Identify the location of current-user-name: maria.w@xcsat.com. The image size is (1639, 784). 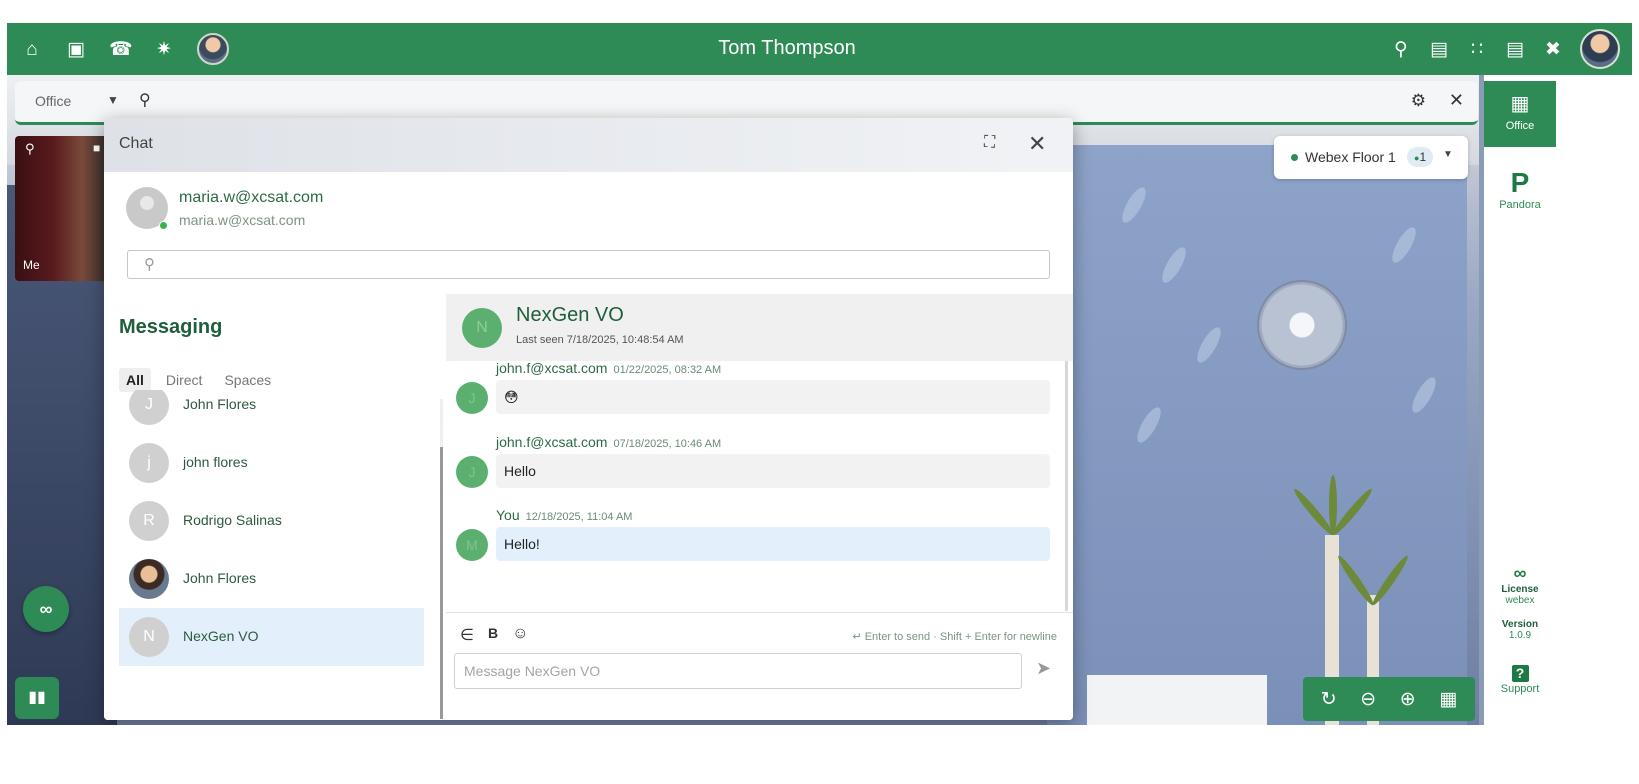
(251, 197).